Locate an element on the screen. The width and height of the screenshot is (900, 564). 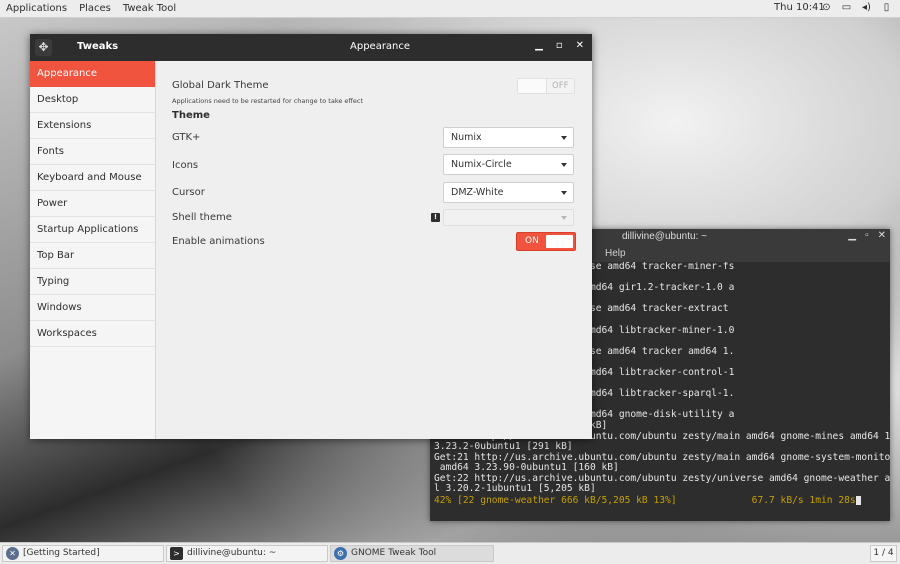
shell-theme-label: Shell theme is located at coordinates (202, 217).